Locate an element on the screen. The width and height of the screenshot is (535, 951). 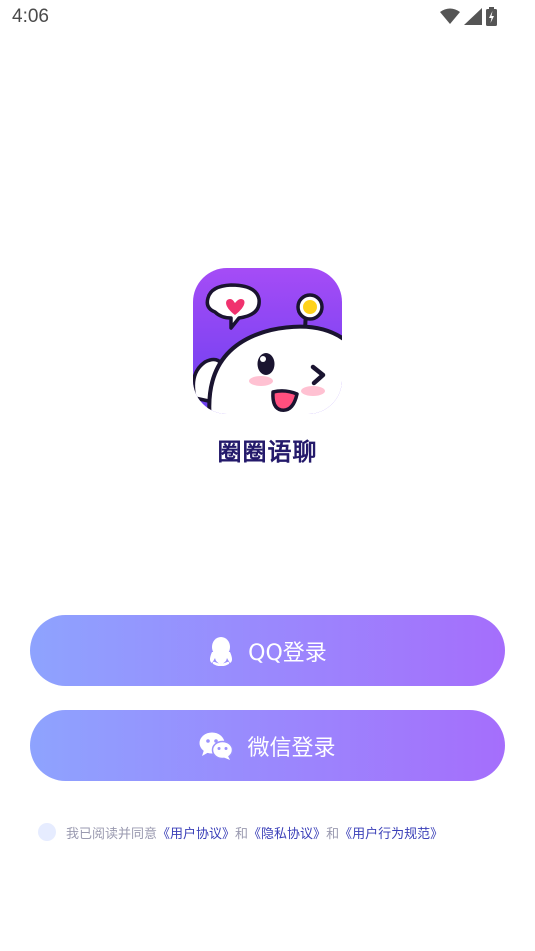
app-title: 圈圈语聊 is located at coordinates (267, 452).